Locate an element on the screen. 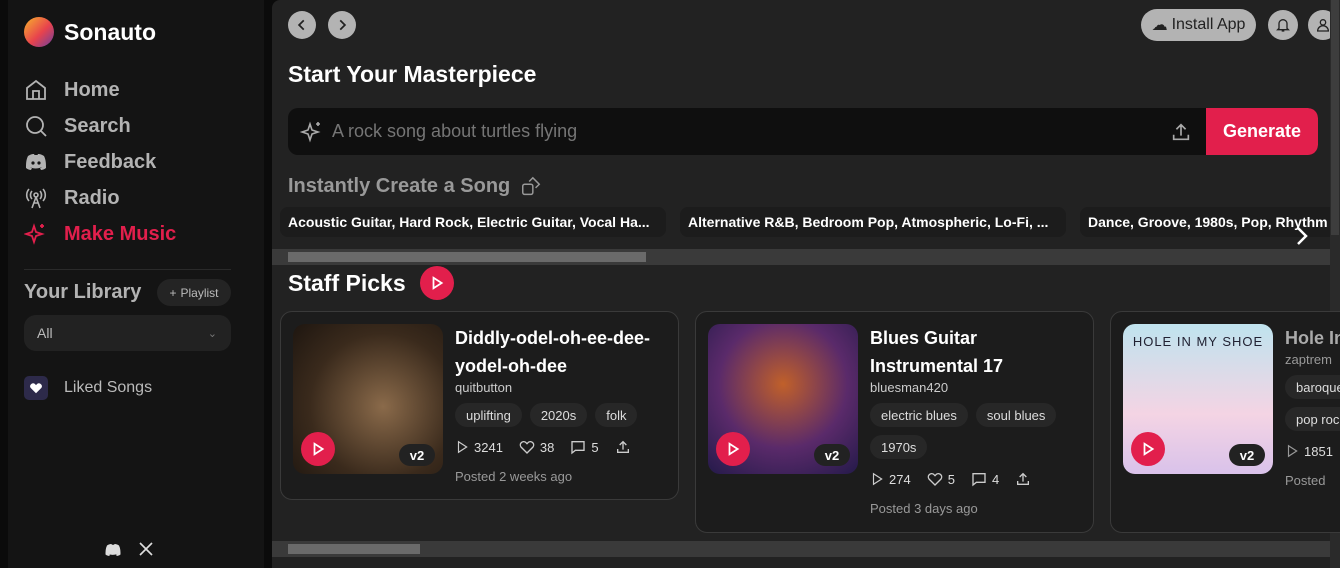 Image resolution: width=1340 pixels, height=568 pixels. logo: Sonauto is located at coordinates (90, 32).